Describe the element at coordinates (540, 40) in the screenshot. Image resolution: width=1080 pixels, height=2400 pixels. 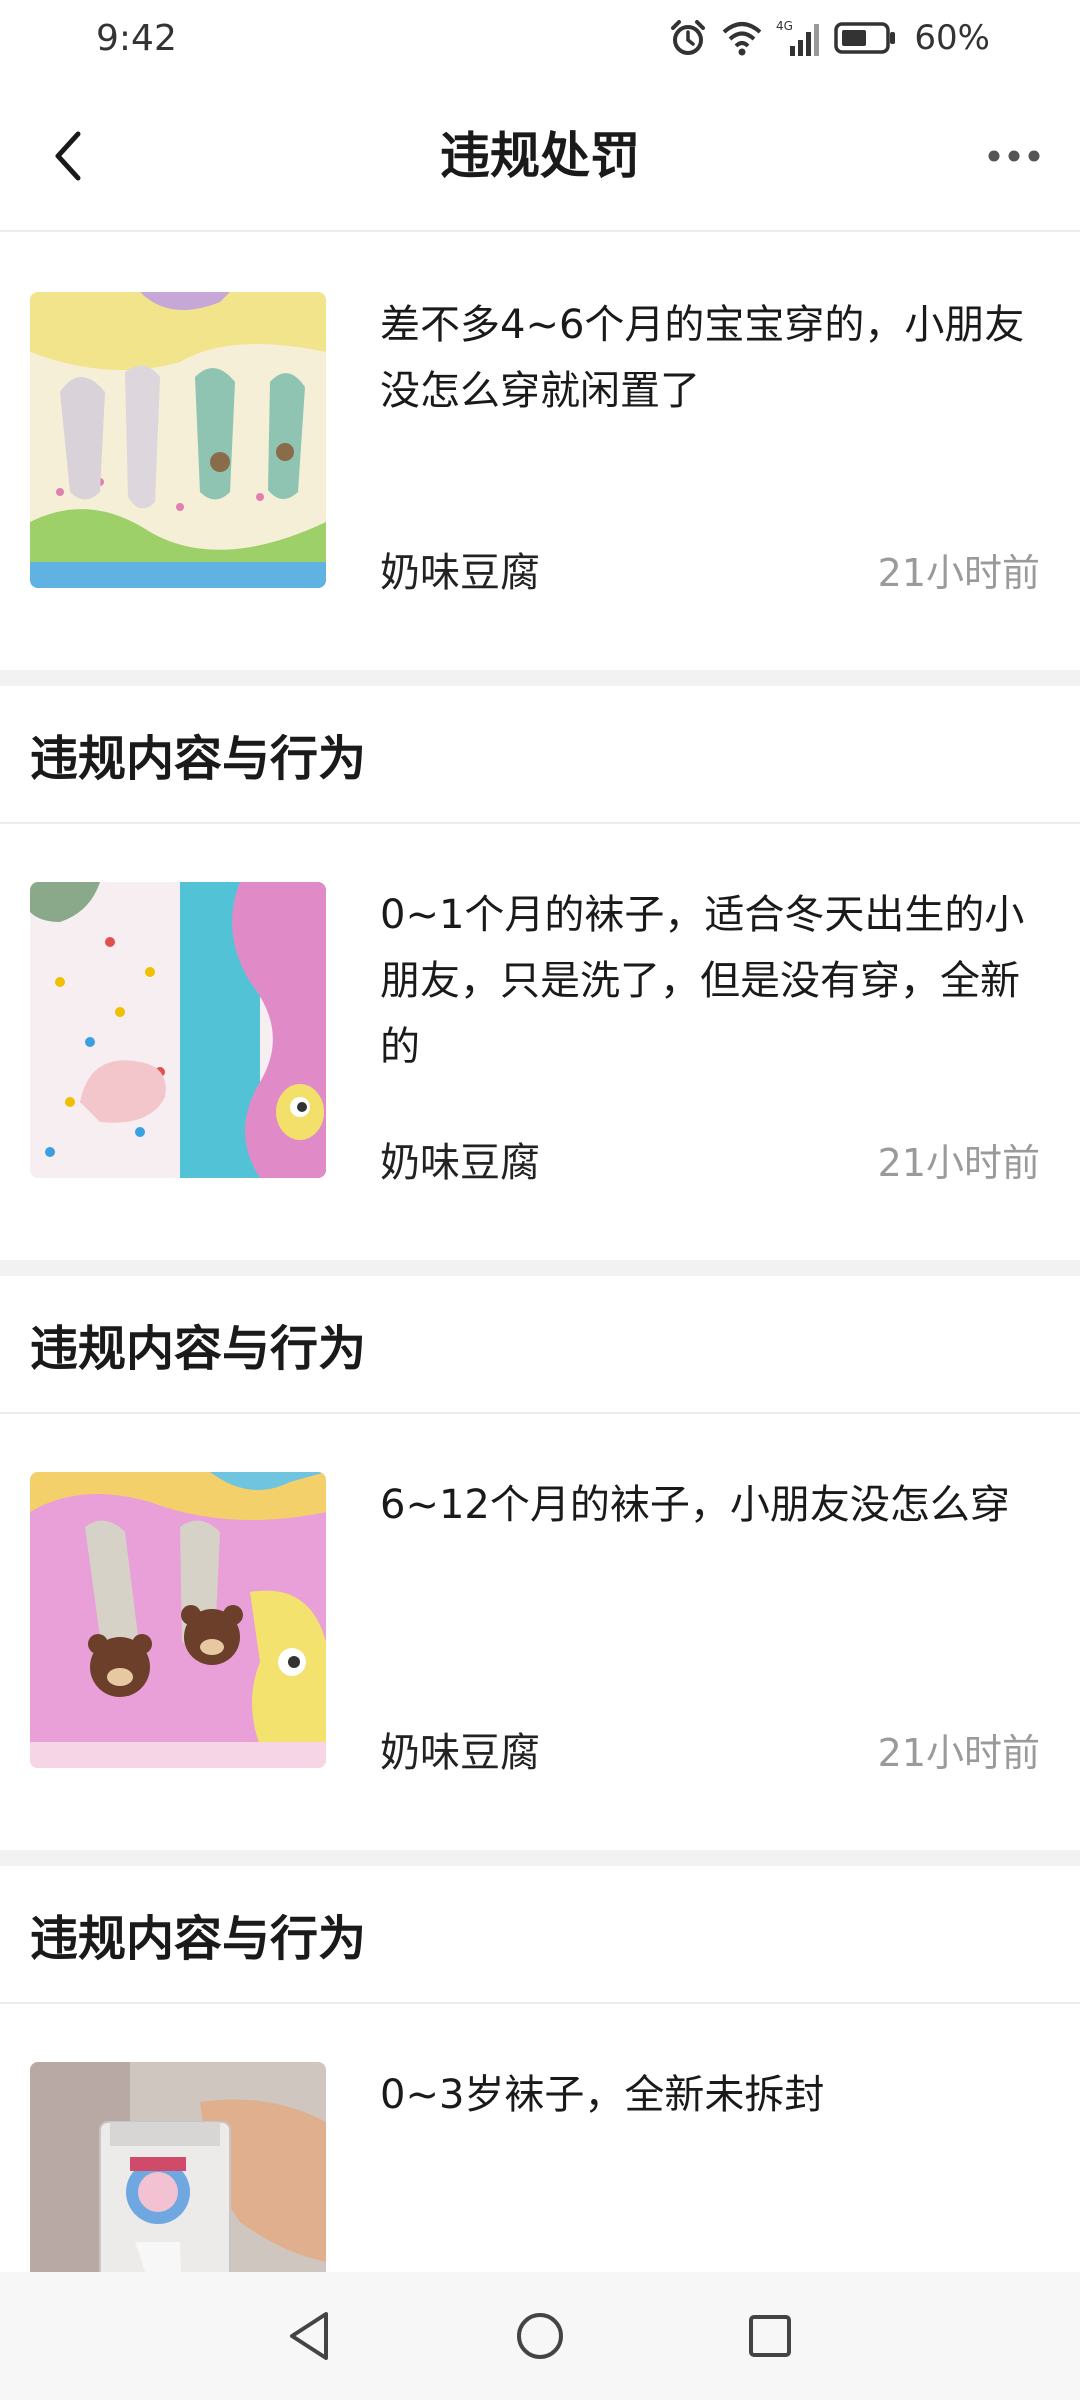
I see `status-bar: 9:42 4G 60%` at that location.